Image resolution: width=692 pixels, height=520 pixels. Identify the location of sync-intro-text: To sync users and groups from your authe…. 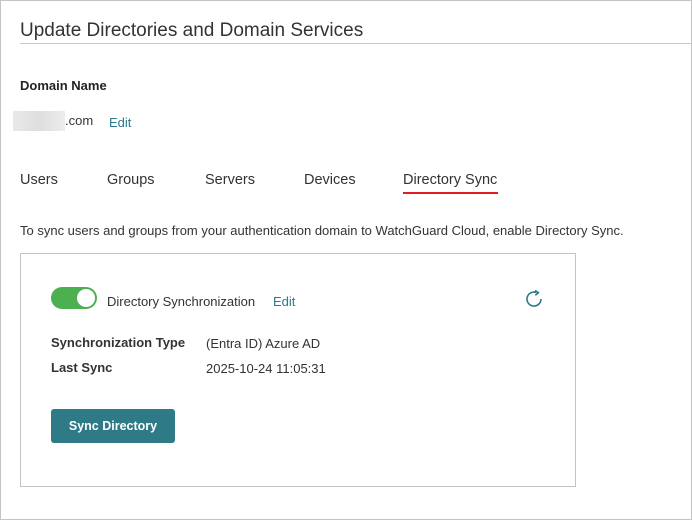
(322, 230).